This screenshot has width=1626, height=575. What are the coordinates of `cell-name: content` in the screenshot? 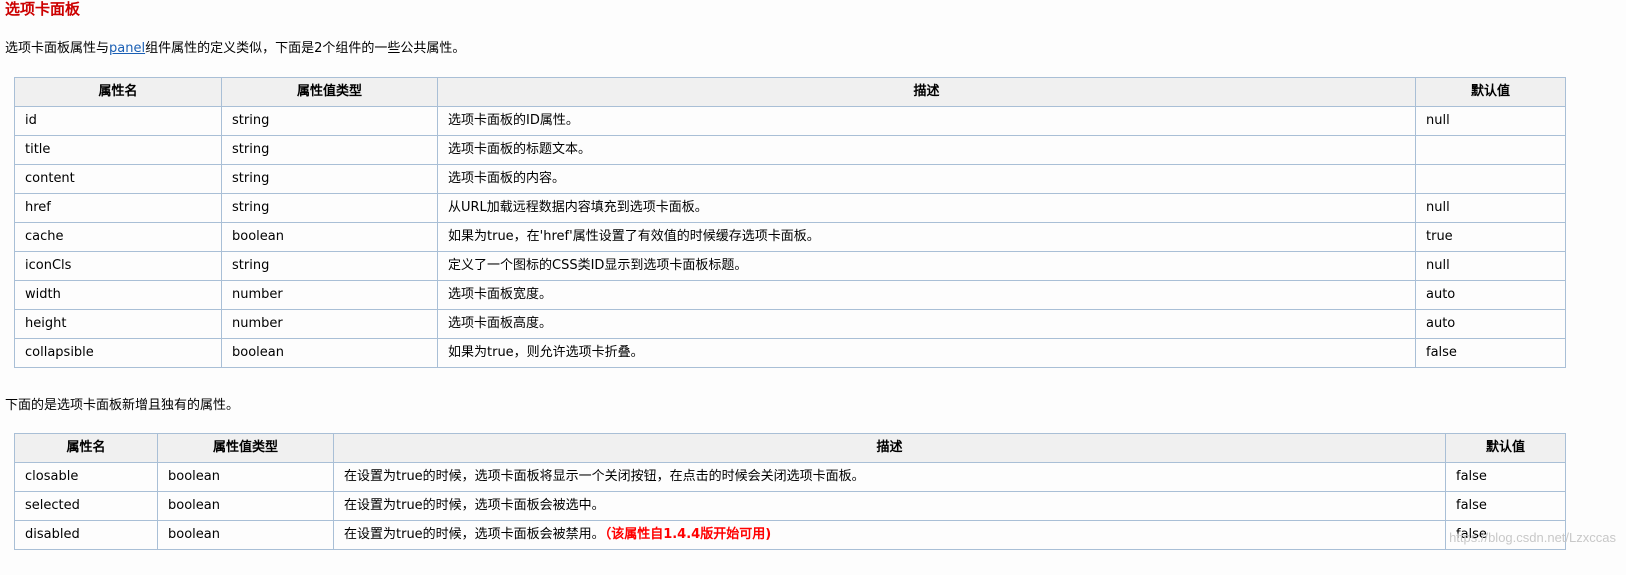 It's located at (118, 179).